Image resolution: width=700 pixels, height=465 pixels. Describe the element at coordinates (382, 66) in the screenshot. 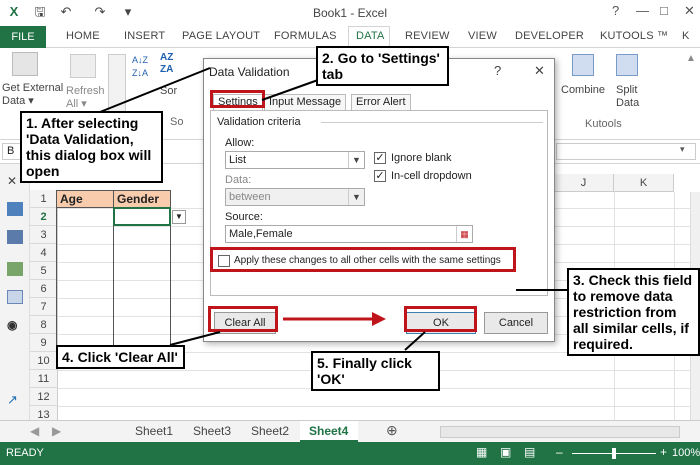

I see `annotation-step-2: 2. Go to 'Settings' tab` at that location.